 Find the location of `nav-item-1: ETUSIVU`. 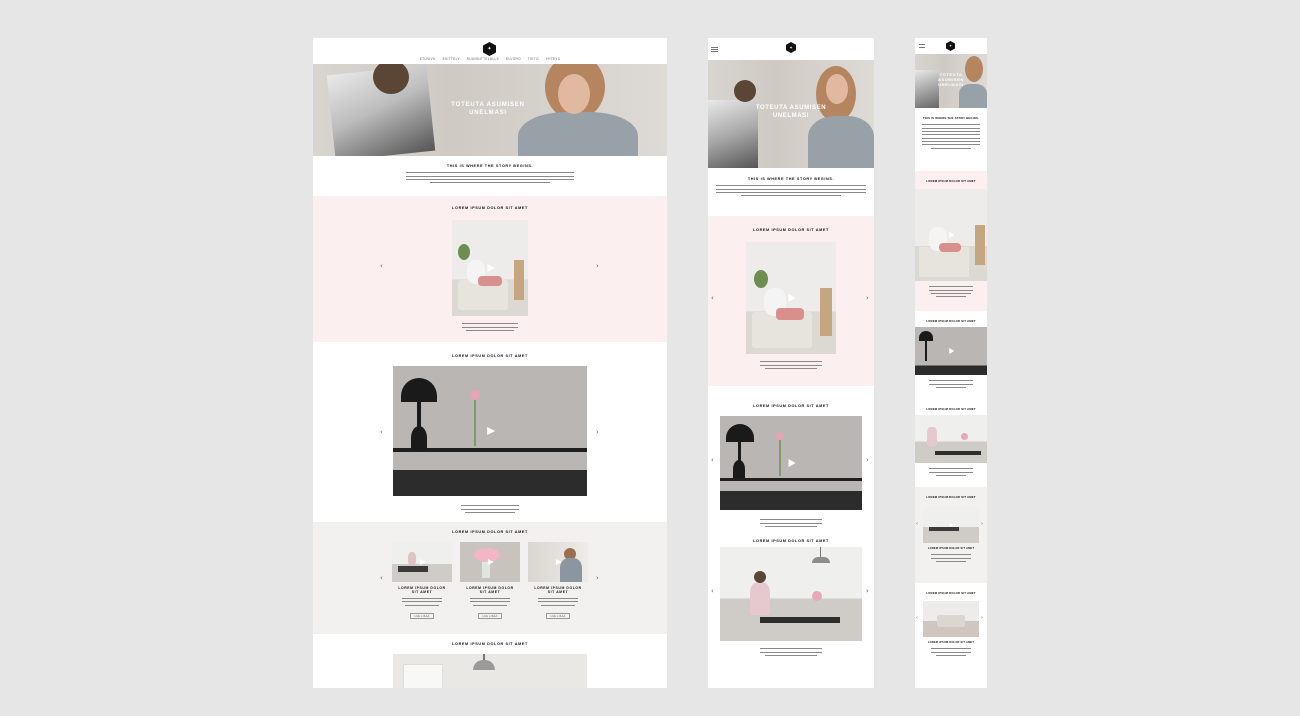

nav-item-1: ETUSIVU is located at coordinates (428, 59).